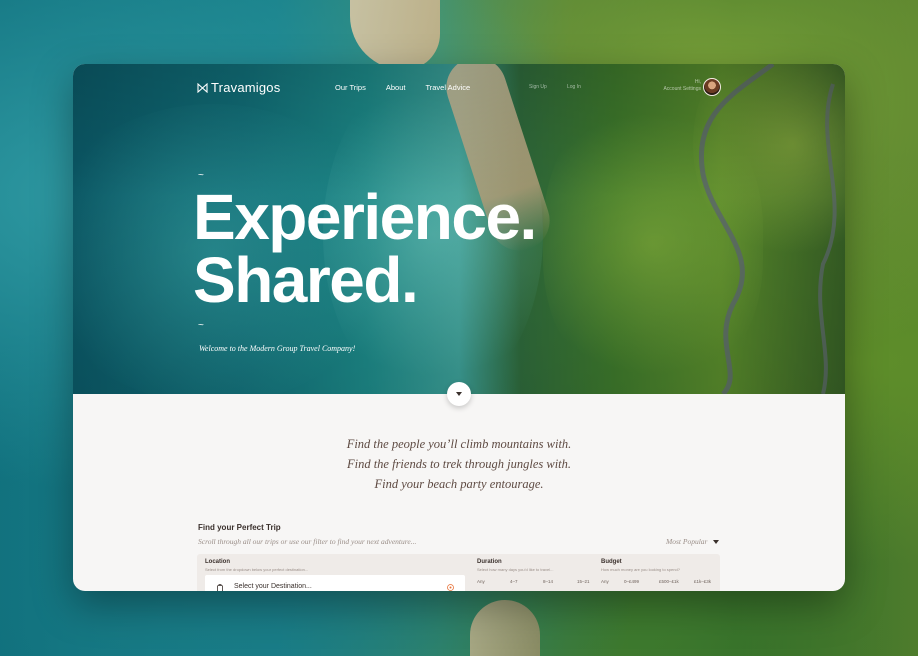  I want to click on account-menu: Hi, Account Settings, so click(676, 86).